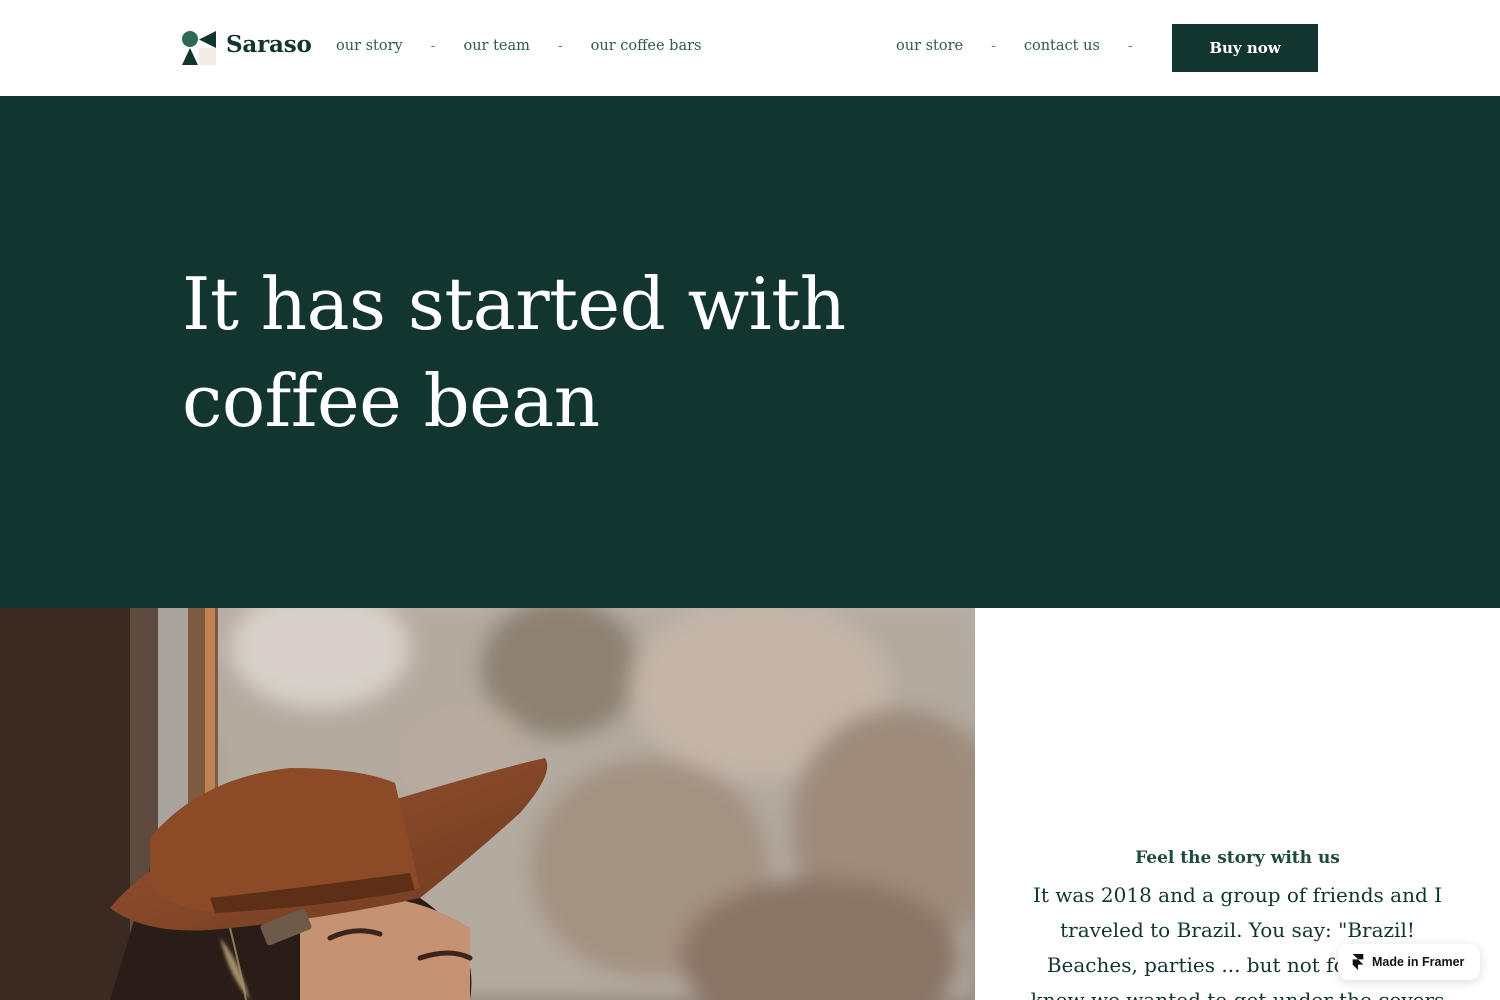  I want to click on nav-our-coffee-bars: our coffee bars, so click(646, 46).